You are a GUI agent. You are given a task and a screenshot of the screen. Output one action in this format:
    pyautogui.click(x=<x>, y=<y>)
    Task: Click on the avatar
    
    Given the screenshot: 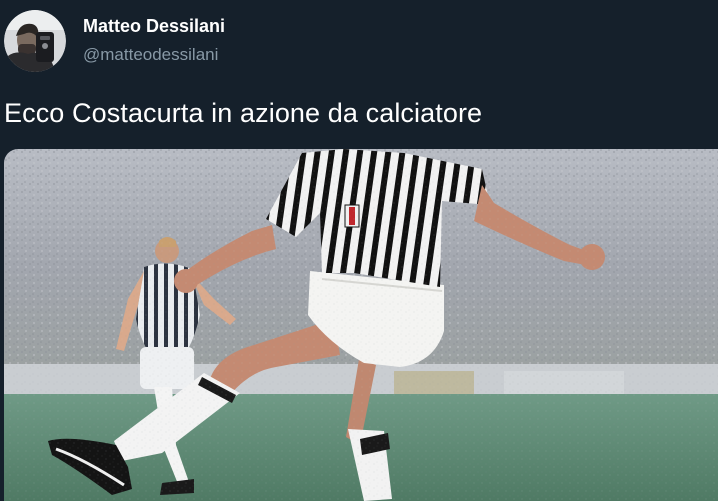 What is the action you would take?
    pyautogui.click(x=35, y=41)
    